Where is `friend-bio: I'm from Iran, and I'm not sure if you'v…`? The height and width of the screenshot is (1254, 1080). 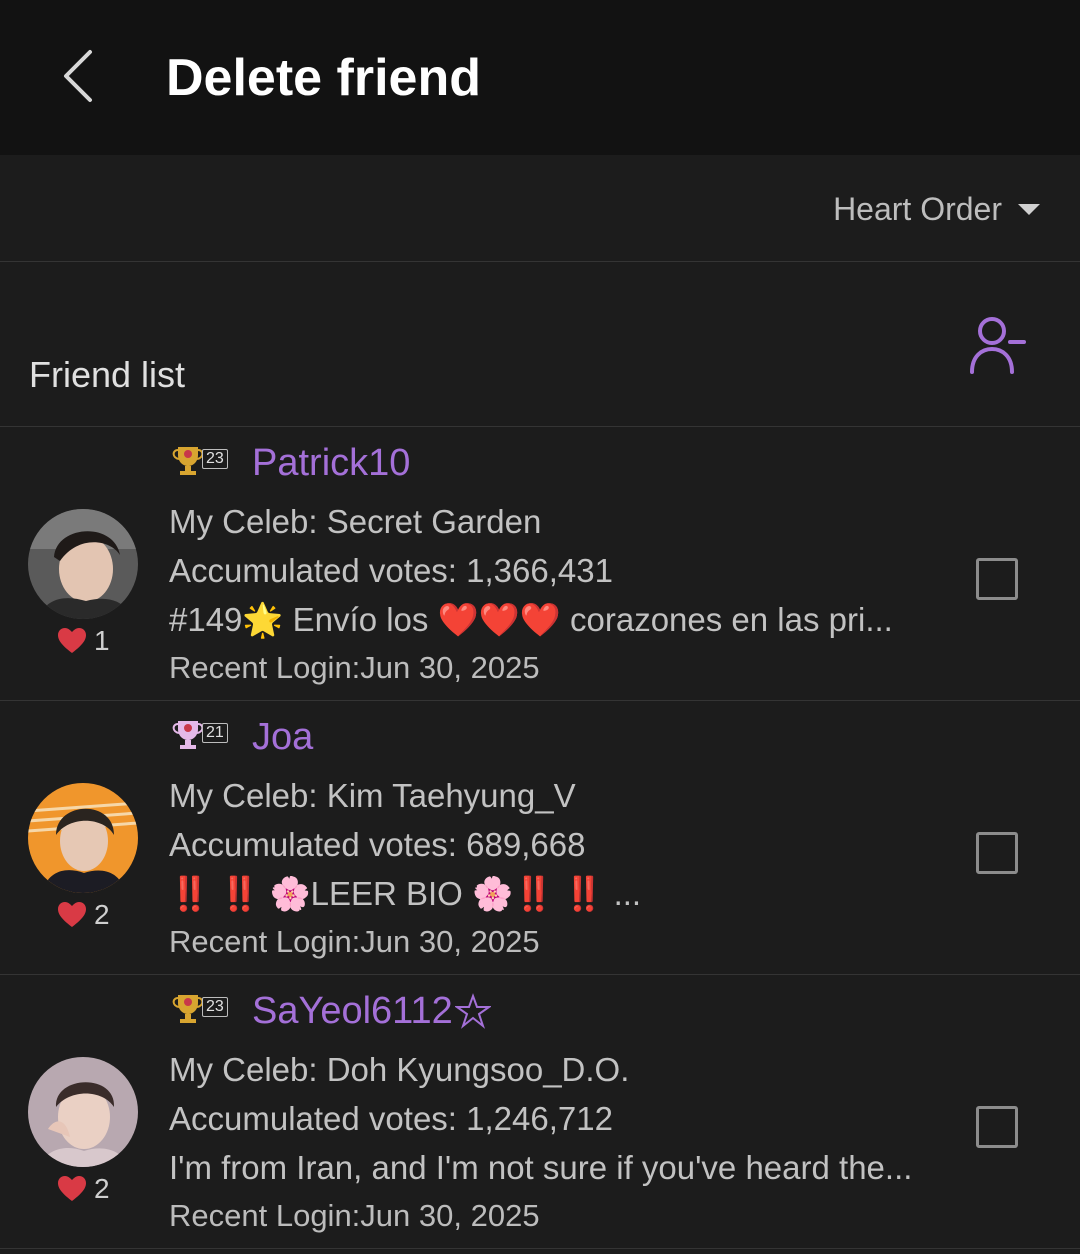
friend-bio: I'm from Iran, and I'm not sure if you'v… is located at coordinates (541, 1167).